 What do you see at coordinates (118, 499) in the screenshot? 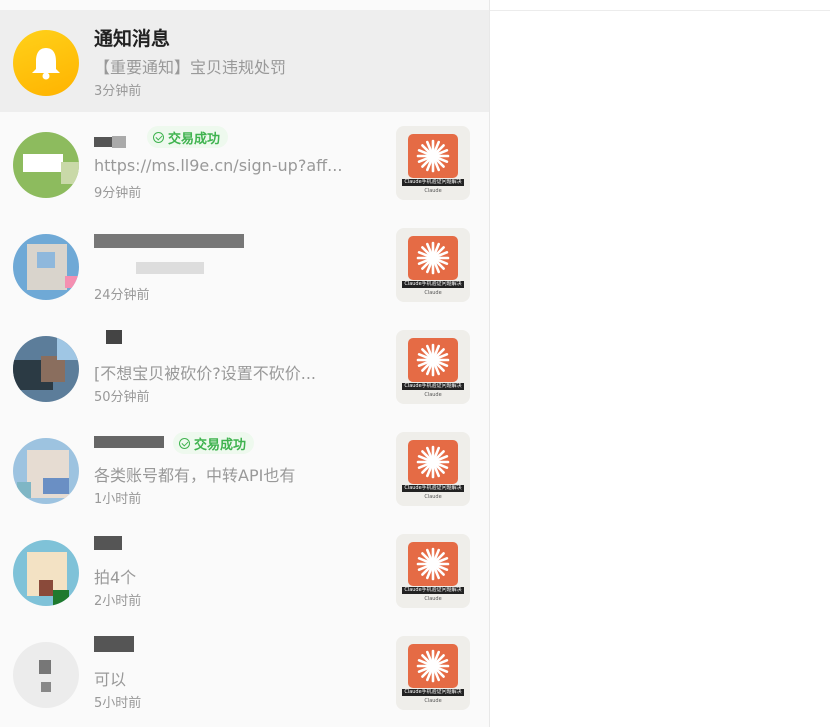
I see `message-time: 1小时前` at bounding box center [118, 499].